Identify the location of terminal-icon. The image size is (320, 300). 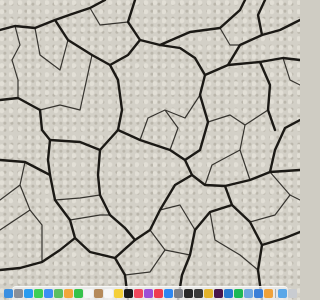
(188, 293).